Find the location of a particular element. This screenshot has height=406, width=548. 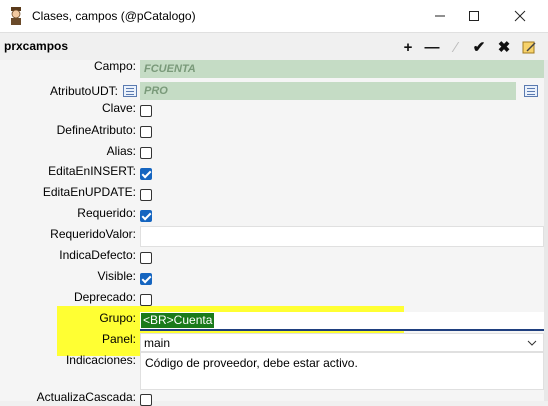

actualizacascada-checkbox is located at coordinates (146, 400).